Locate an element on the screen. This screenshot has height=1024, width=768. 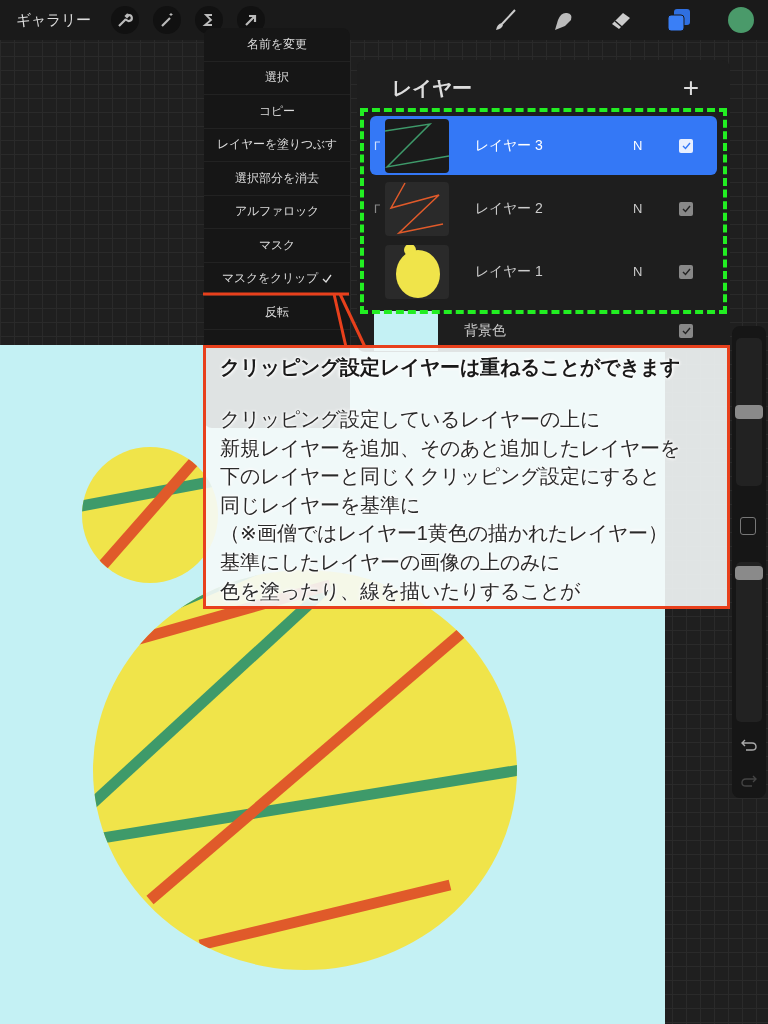
menu-item: 反転 is located at coordinates (277, 313).